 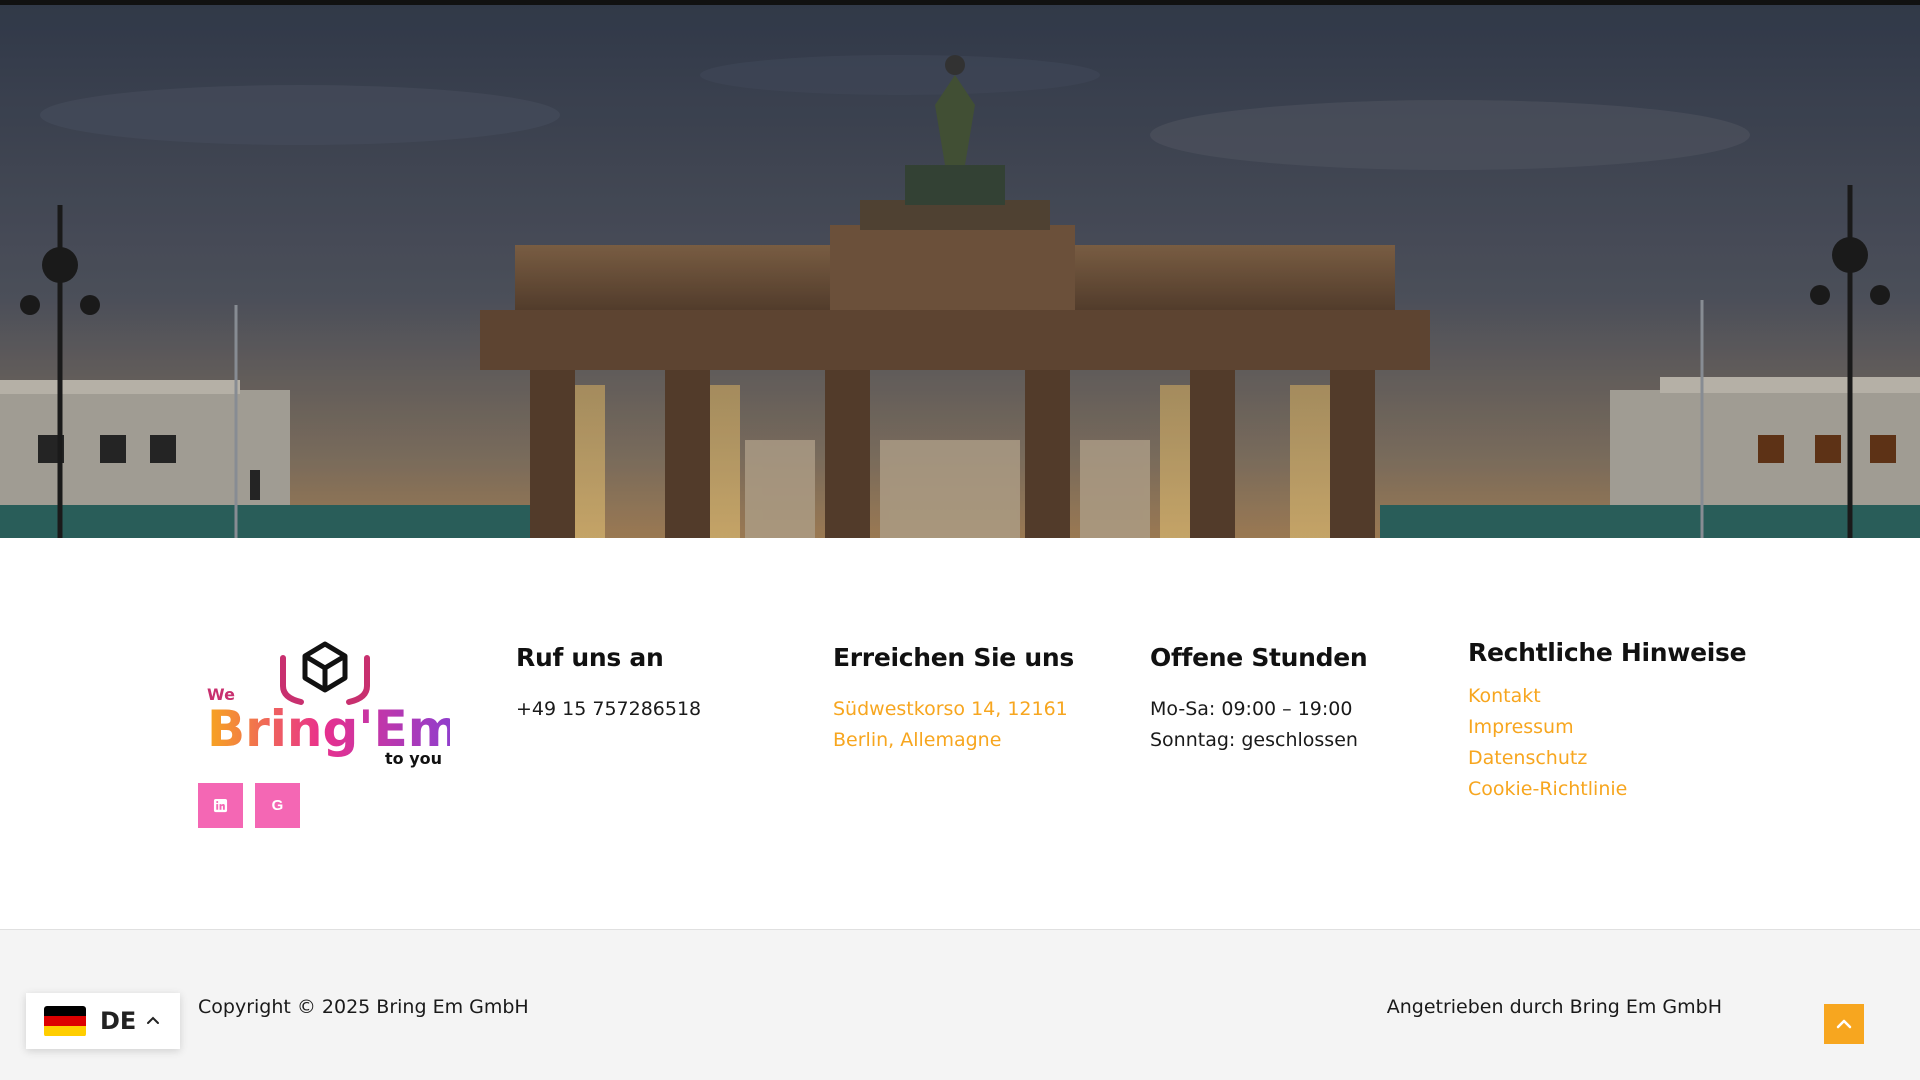 I want to click on language-switcher: DE, so click(x=103, y=1021).